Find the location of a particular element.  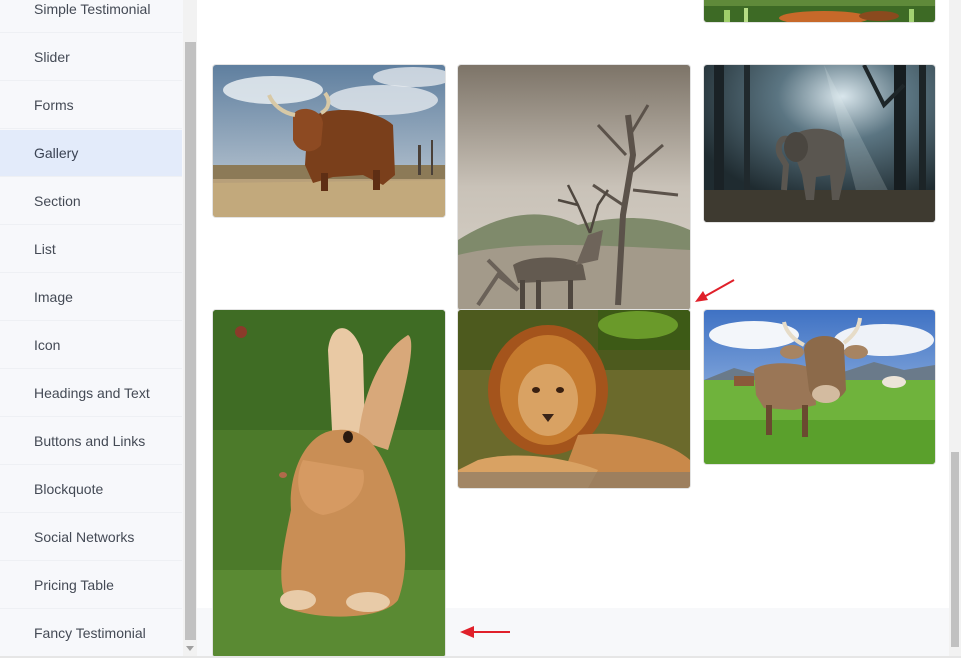

sidebar-item-blockquote: Blockquote is located at coordinates (91, 489).